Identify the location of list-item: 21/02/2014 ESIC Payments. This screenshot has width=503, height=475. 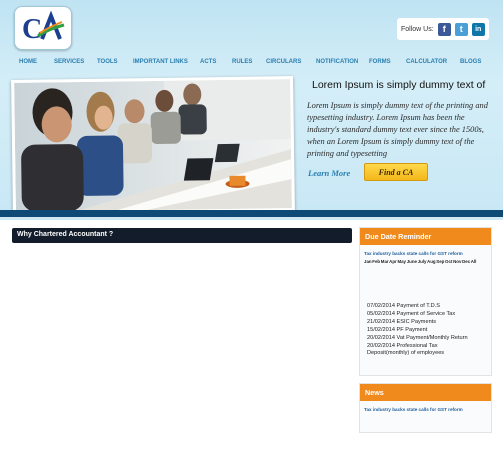
(402, 321).